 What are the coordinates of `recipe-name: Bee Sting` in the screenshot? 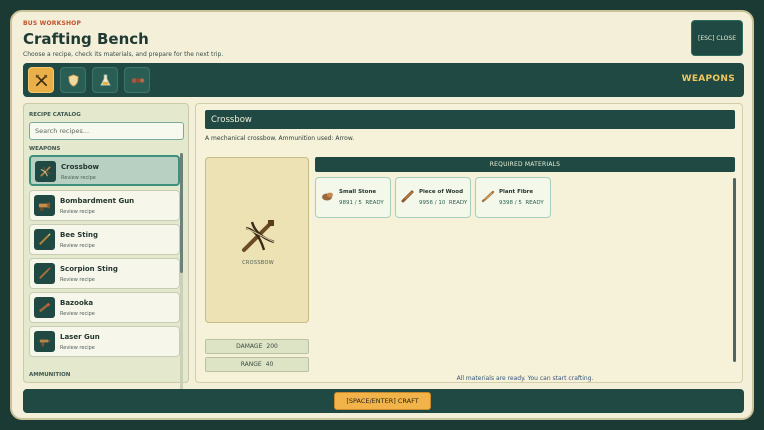 It's located at (79, 235).